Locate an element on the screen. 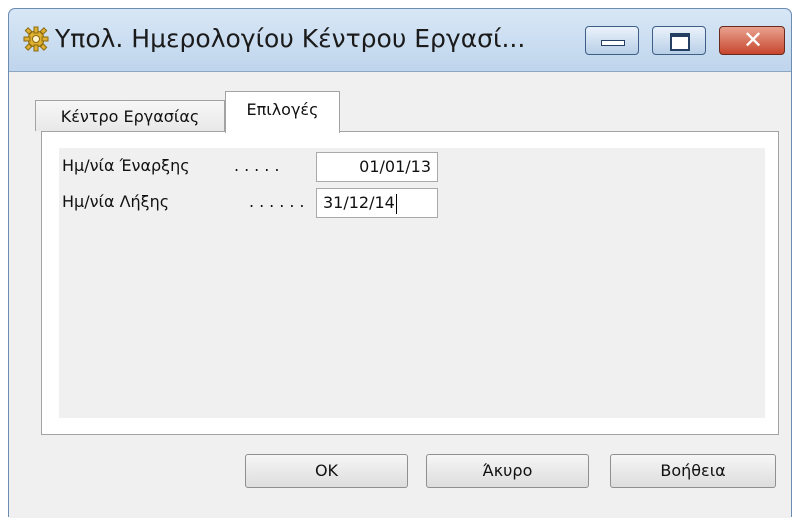 The image size is (792, 518). help-button: Βοήθεια is located at coordinates (693, 471).